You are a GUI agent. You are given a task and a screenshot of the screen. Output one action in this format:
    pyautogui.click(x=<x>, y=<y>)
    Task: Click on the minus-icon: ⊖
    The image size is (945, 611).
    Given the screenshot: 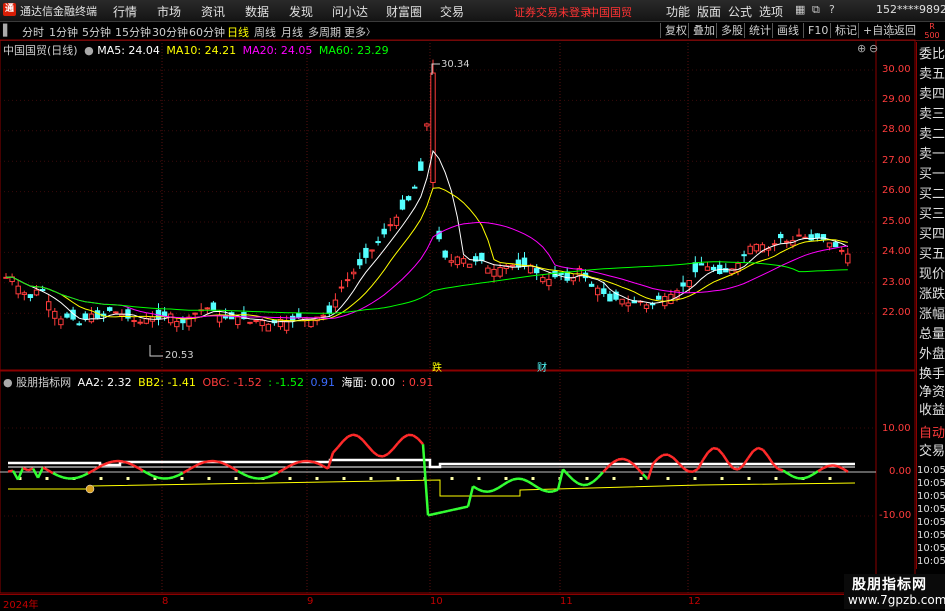 What is the action you would take?
    pyautogui.click(x=873, y=48)
    